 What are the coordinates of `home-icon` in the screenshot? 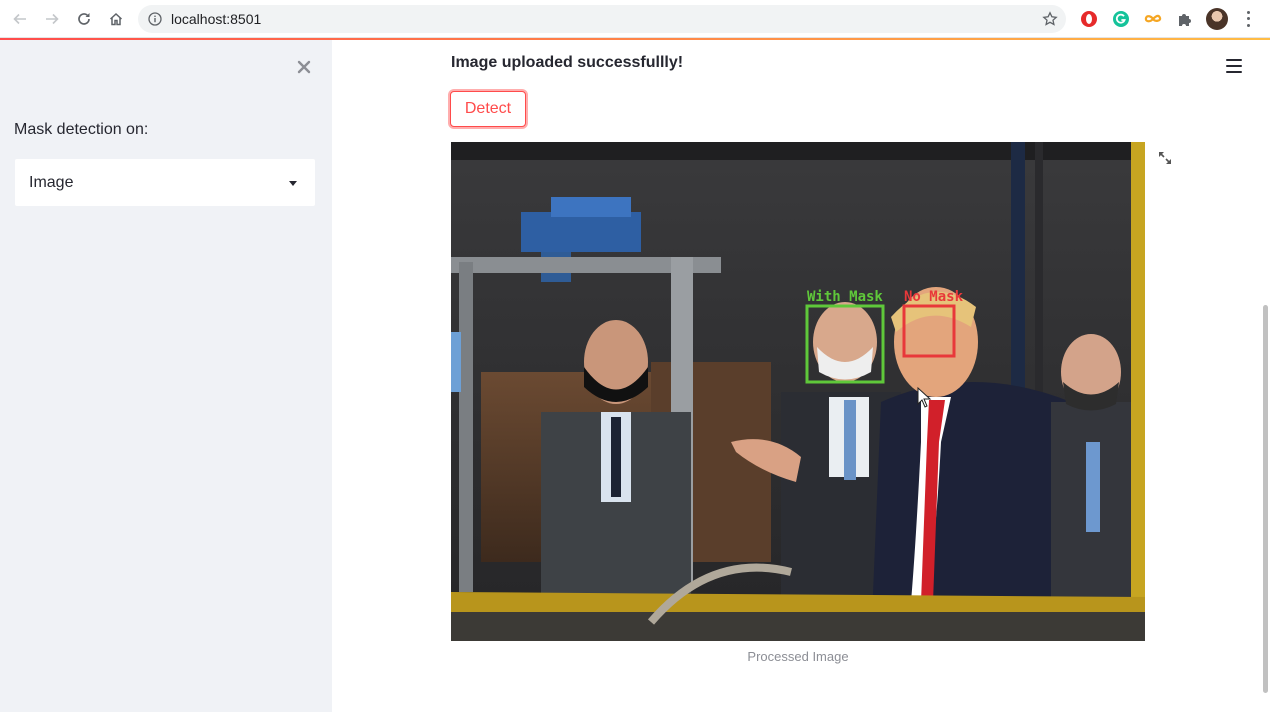 It's located at (116, 18).